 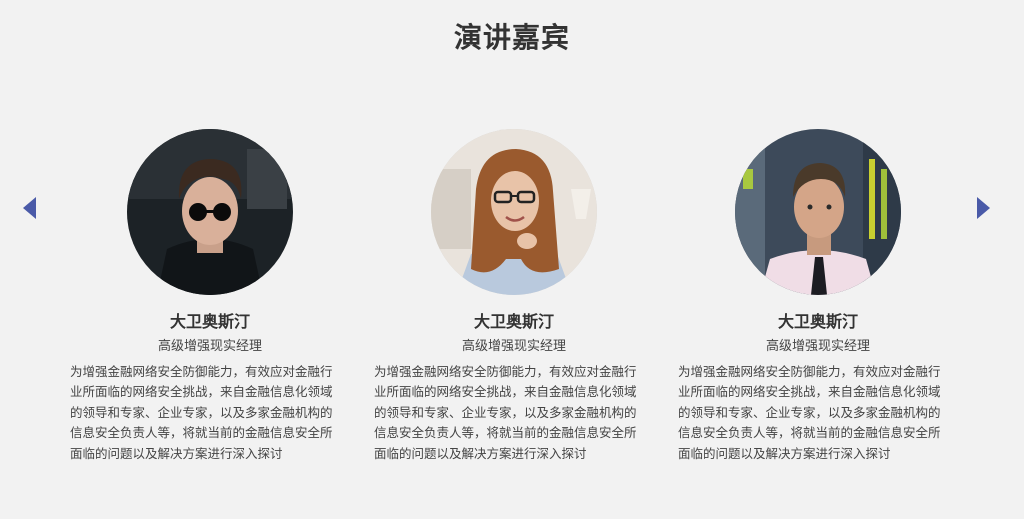 I want to click on section-title: 演讲嘉宾, so click(x=511, y=37).